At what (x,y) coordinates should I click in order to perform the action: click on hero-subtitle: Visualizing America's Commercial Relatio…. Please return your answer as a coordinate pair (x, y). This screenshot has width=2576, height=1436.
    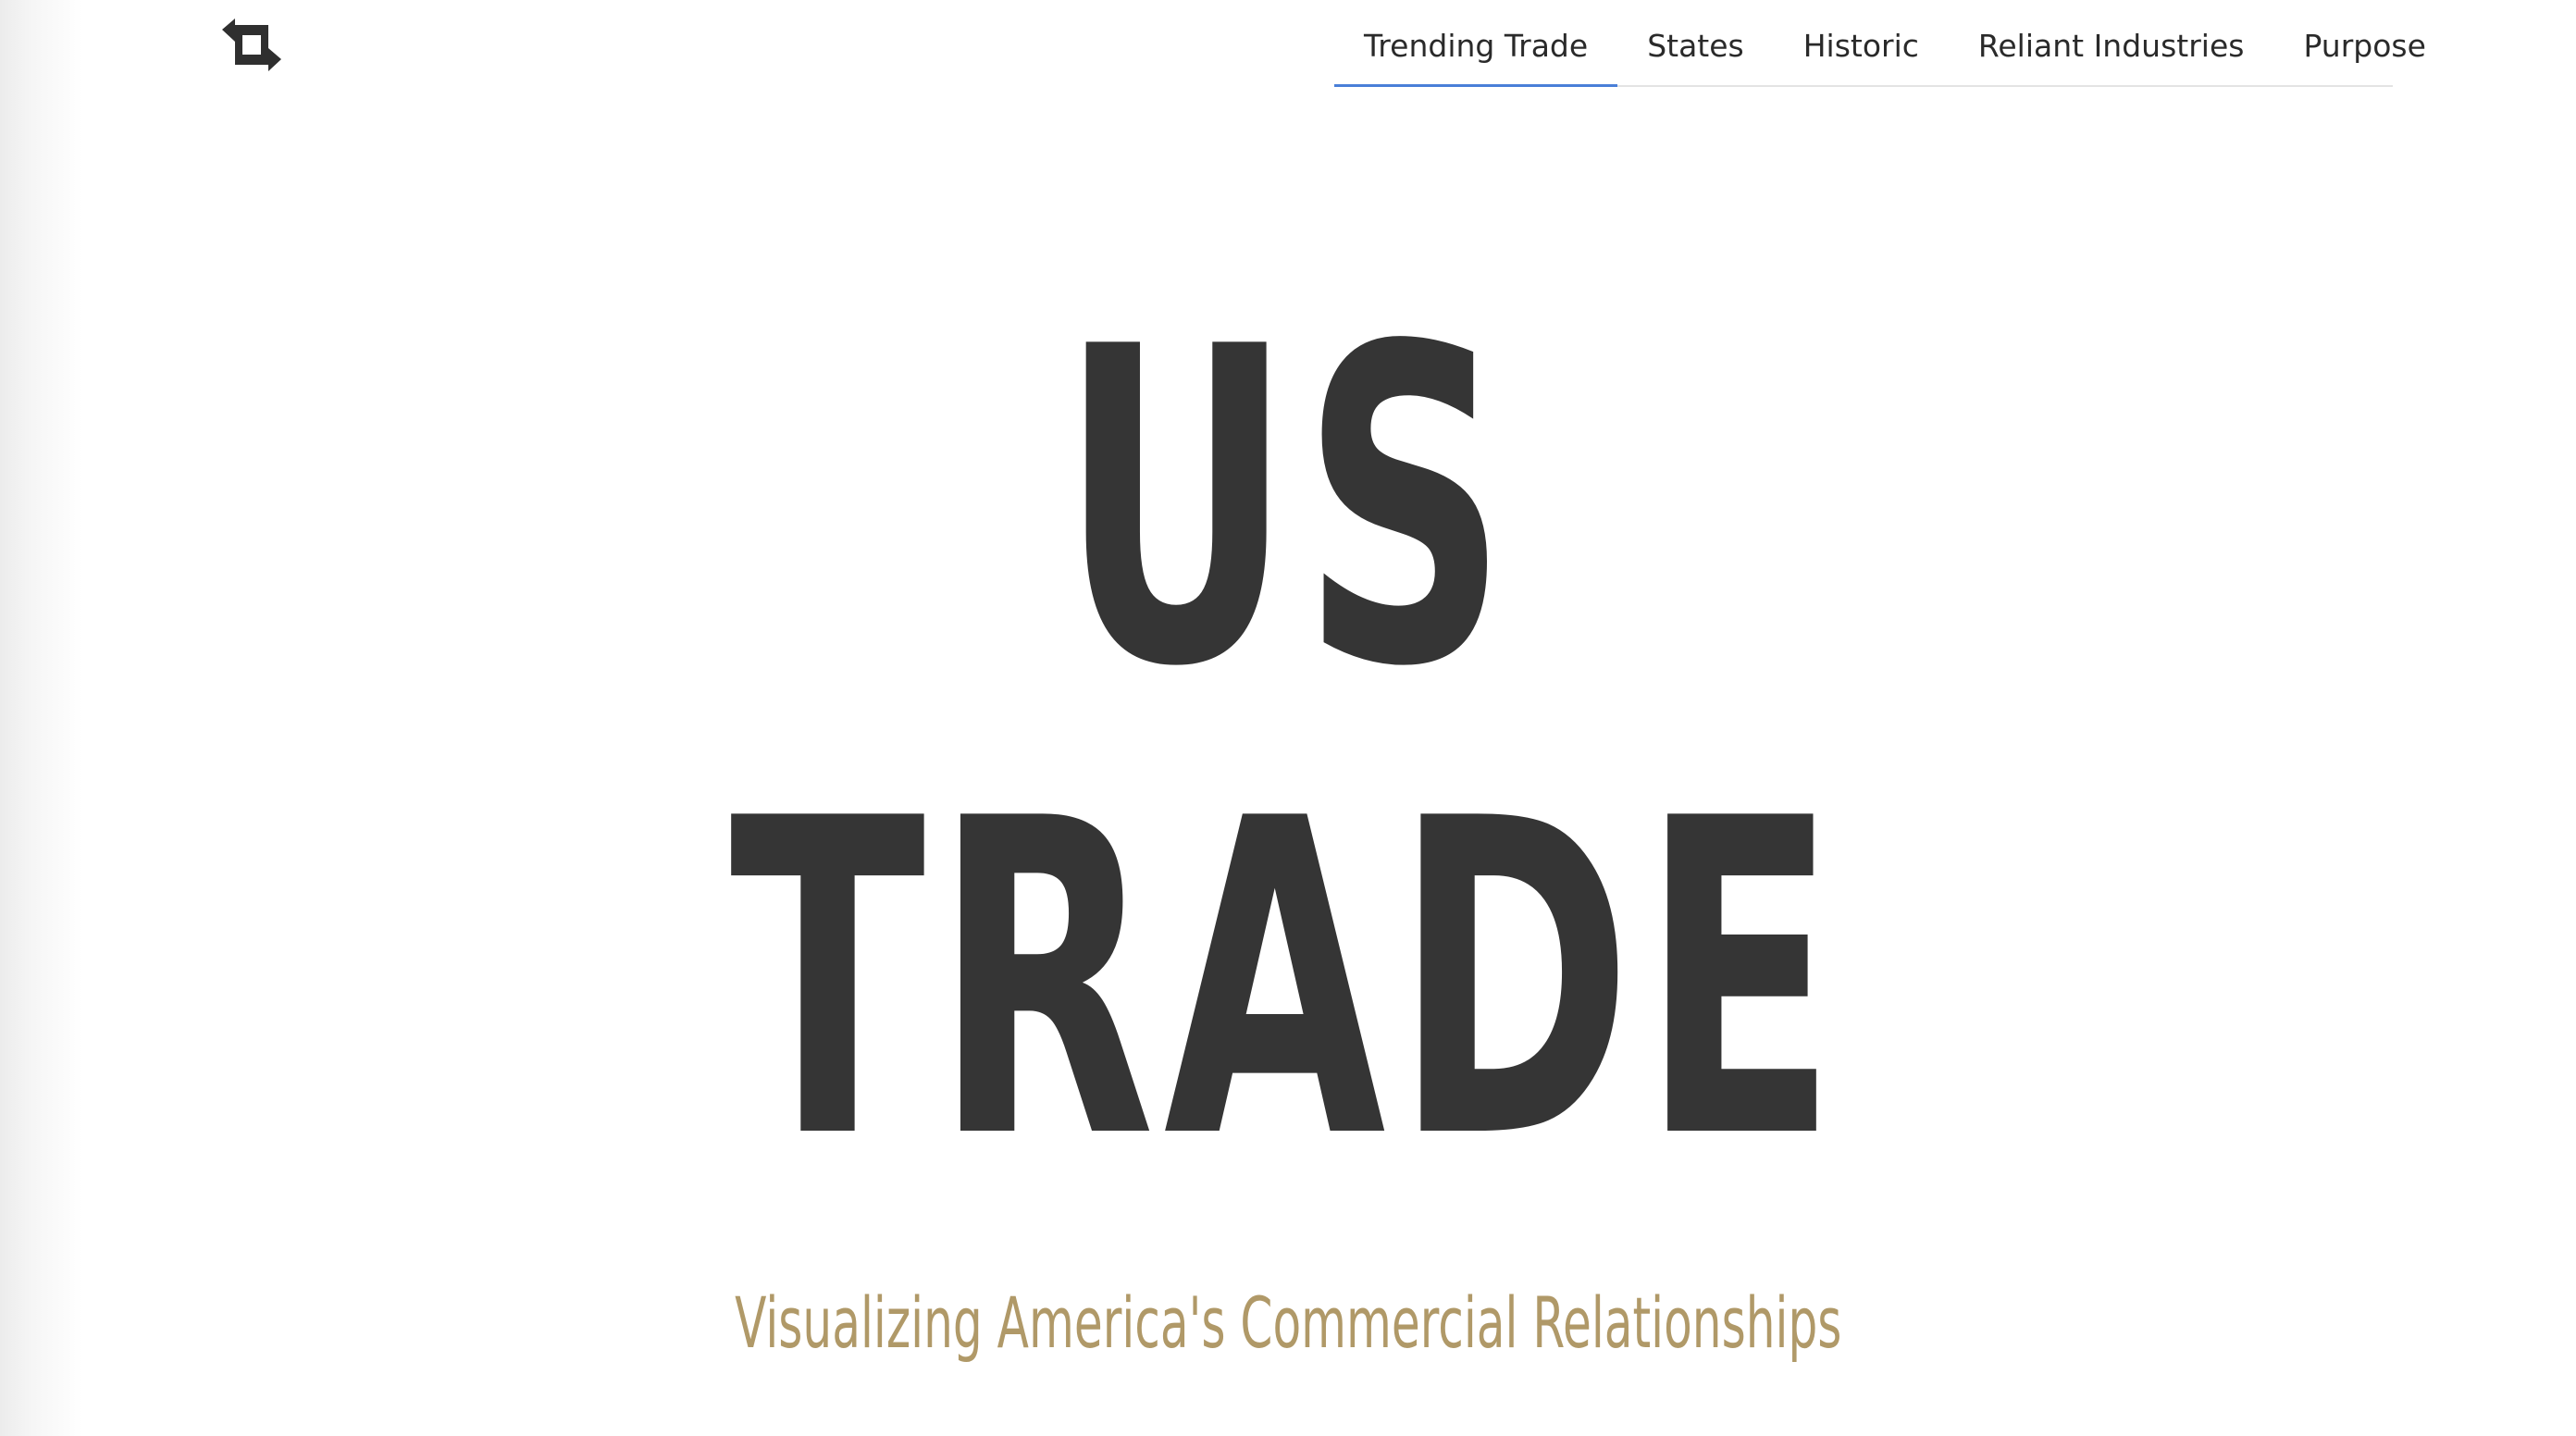
    Looking at the image, I should click on (1288, 1323).